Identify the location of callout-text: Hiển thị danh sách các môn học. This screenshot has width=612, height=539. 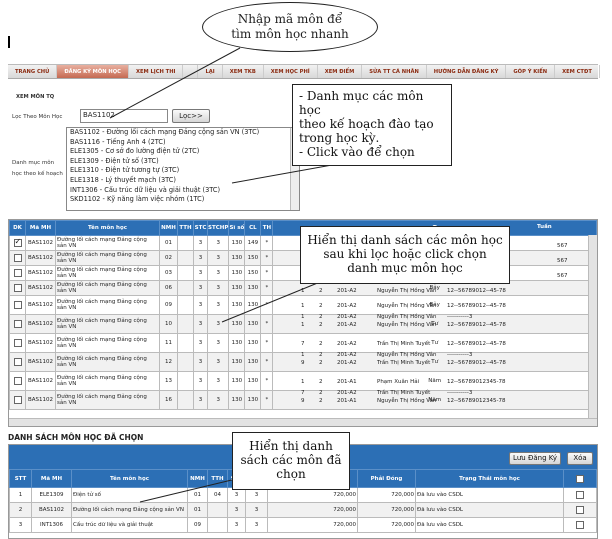
(405, 240).